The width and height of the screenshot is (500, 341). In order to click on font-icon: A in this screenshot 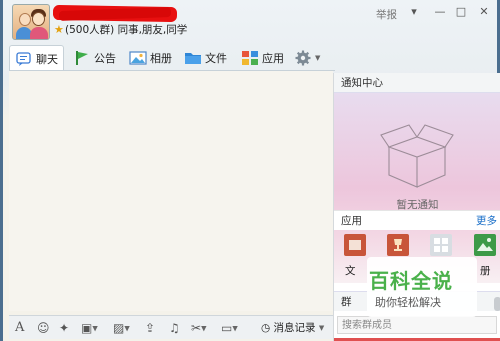, I will do `click(19, 328)`.